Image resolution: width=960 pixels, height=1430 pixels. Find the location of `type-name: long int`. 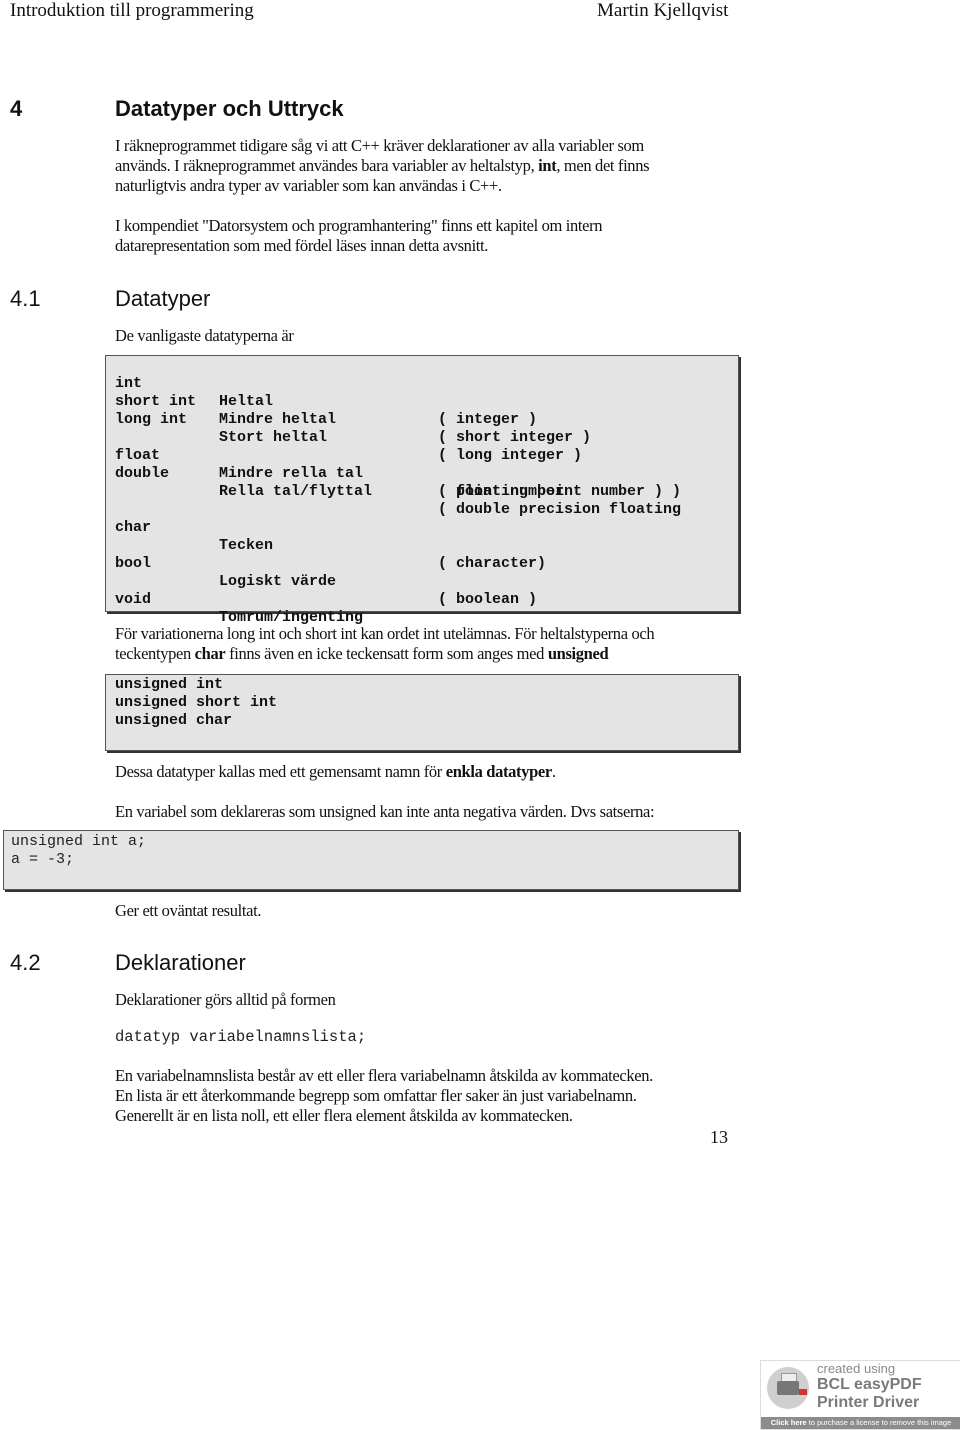

type-name: long int is located at coordinates (151, 419).